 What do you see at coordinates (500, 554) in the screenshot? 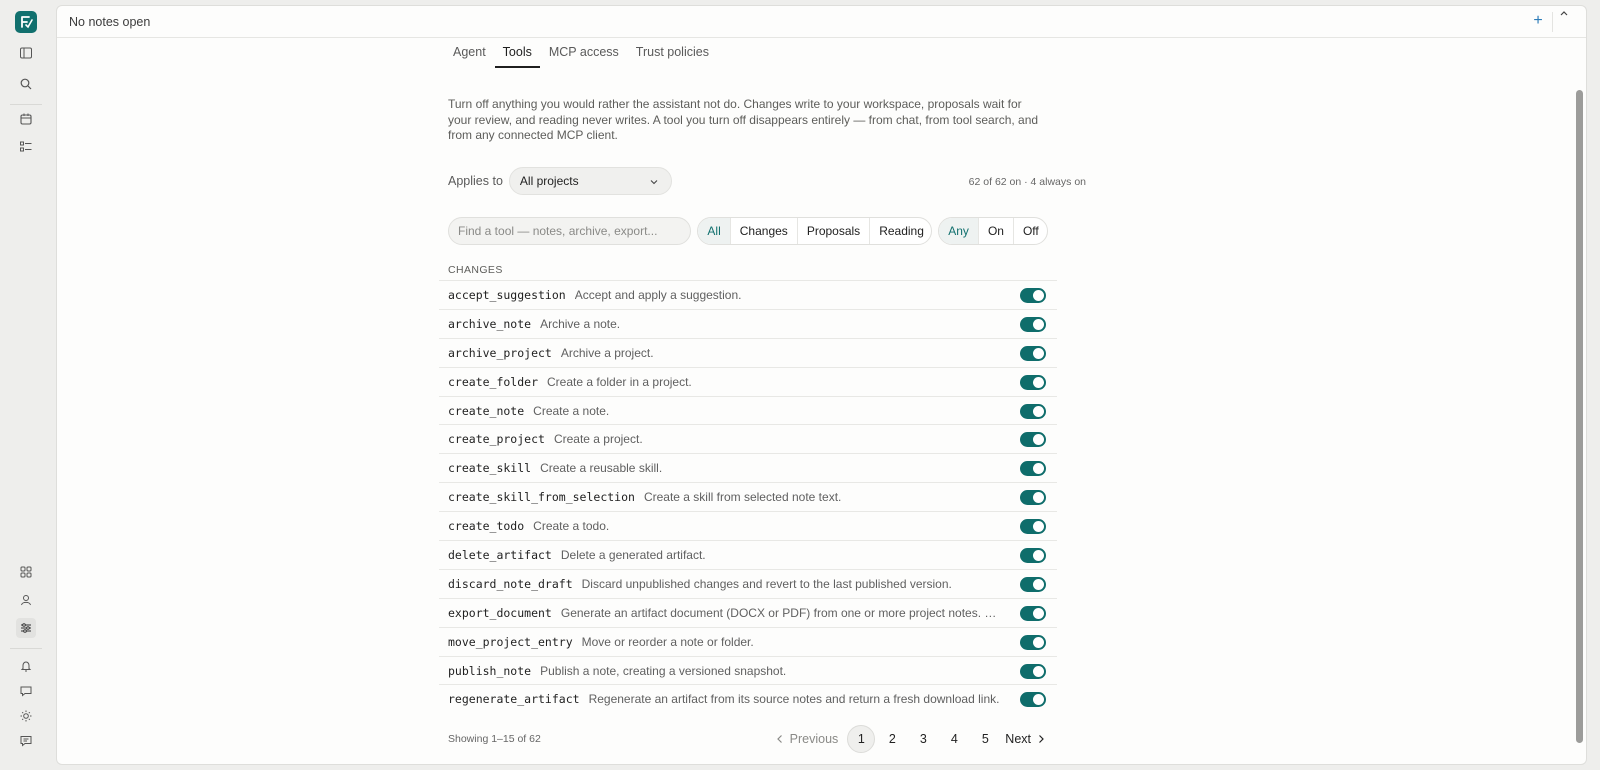
I see `tool-name: delete_artifact` at bounding box center [500, 554].